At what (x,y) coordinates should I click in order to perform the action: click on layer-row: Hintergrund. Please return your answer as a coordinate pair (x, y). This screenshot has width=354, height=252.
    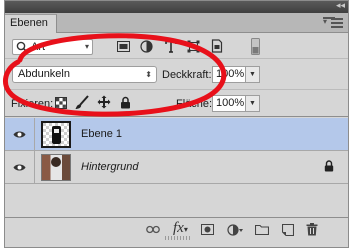
    Looking at the image, I should click on (176, 167).